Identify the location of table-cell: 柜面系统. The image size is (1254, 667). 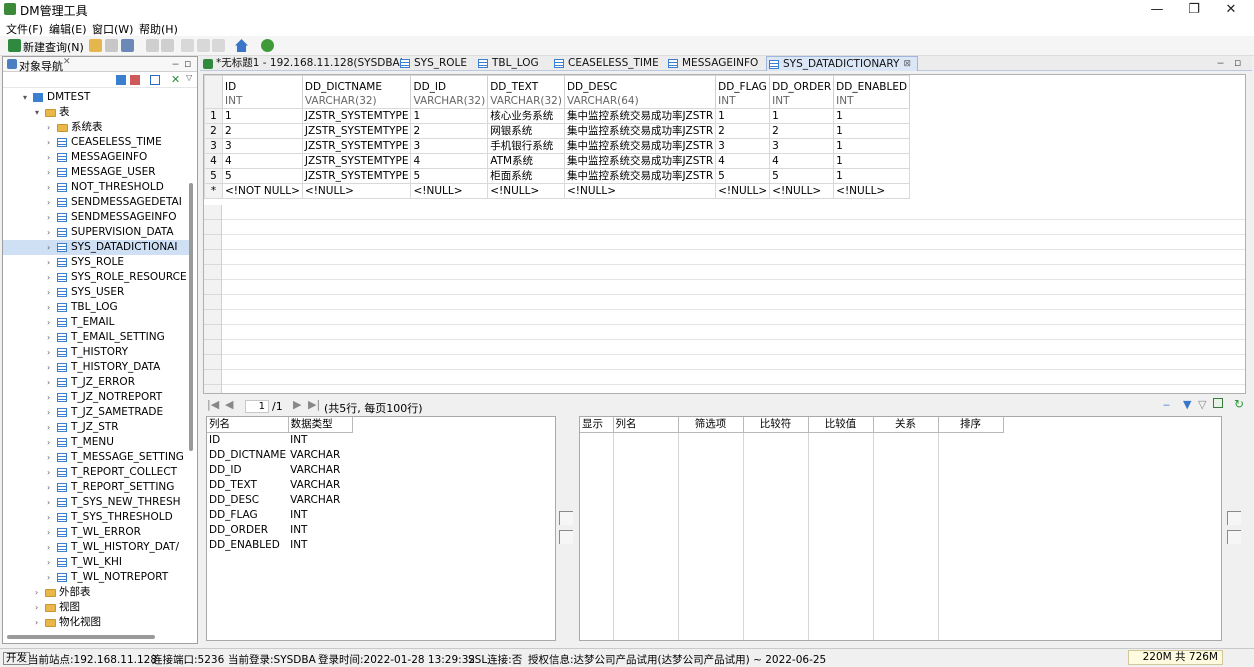
(526, 176).